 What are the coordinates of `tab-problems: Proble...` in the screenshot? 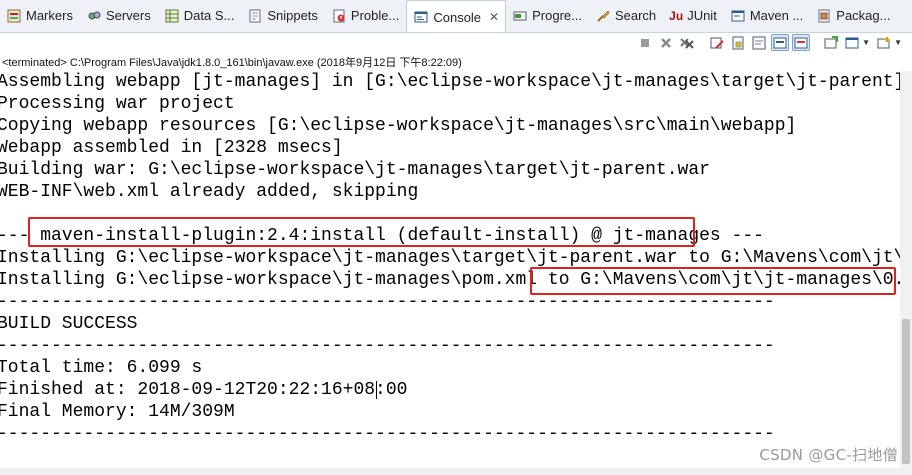 It's located at (365, 16).